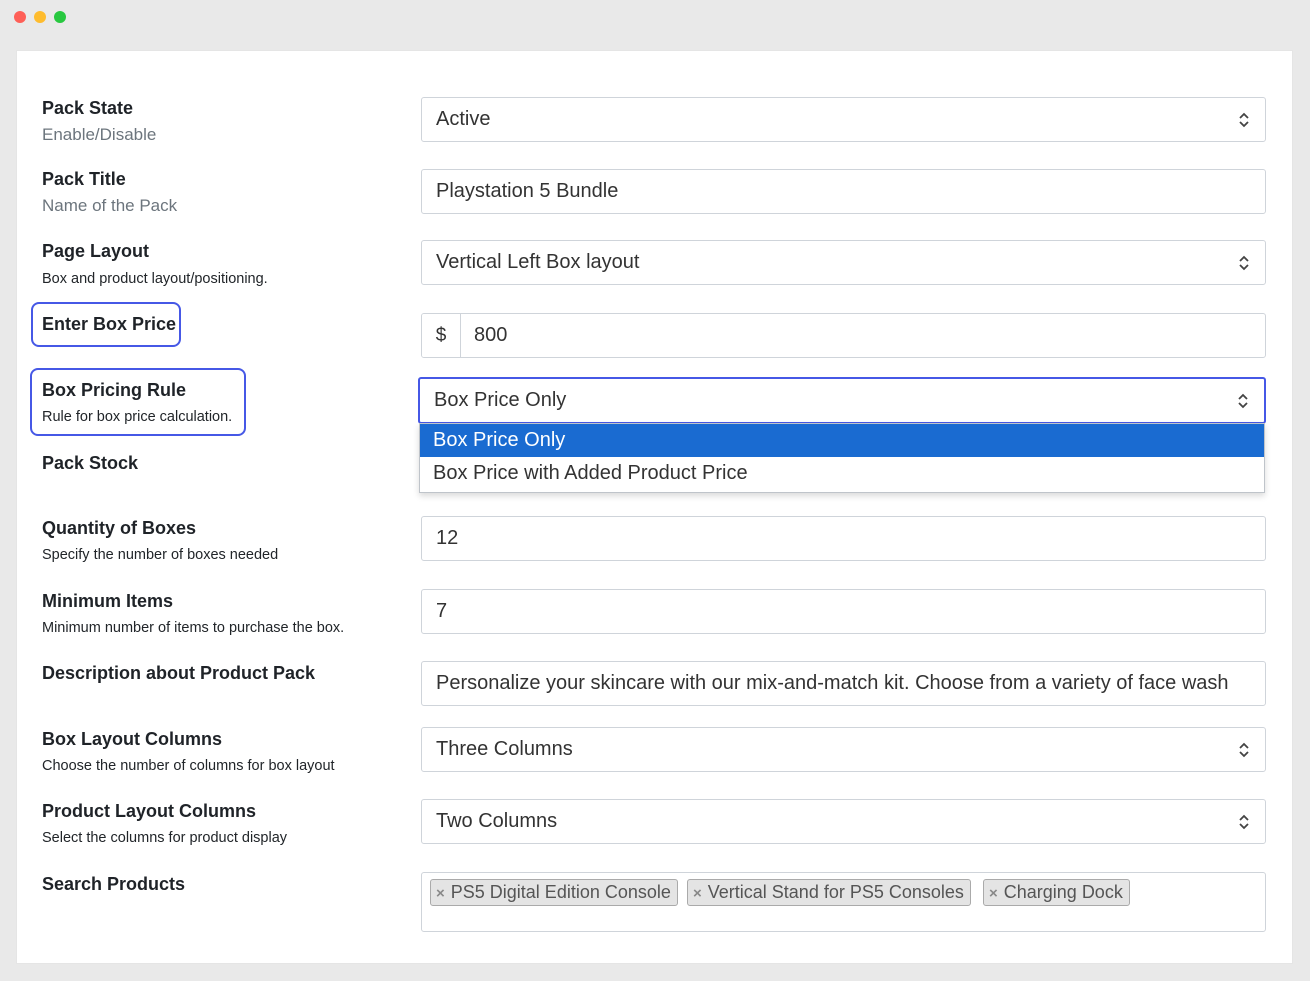 Image resolution: width=1310 pixels, height=981 pixels. What do you see at coordinates (655, 16) in the screenshot?
I see `window-titlebar` at bounding box center [655, 16].